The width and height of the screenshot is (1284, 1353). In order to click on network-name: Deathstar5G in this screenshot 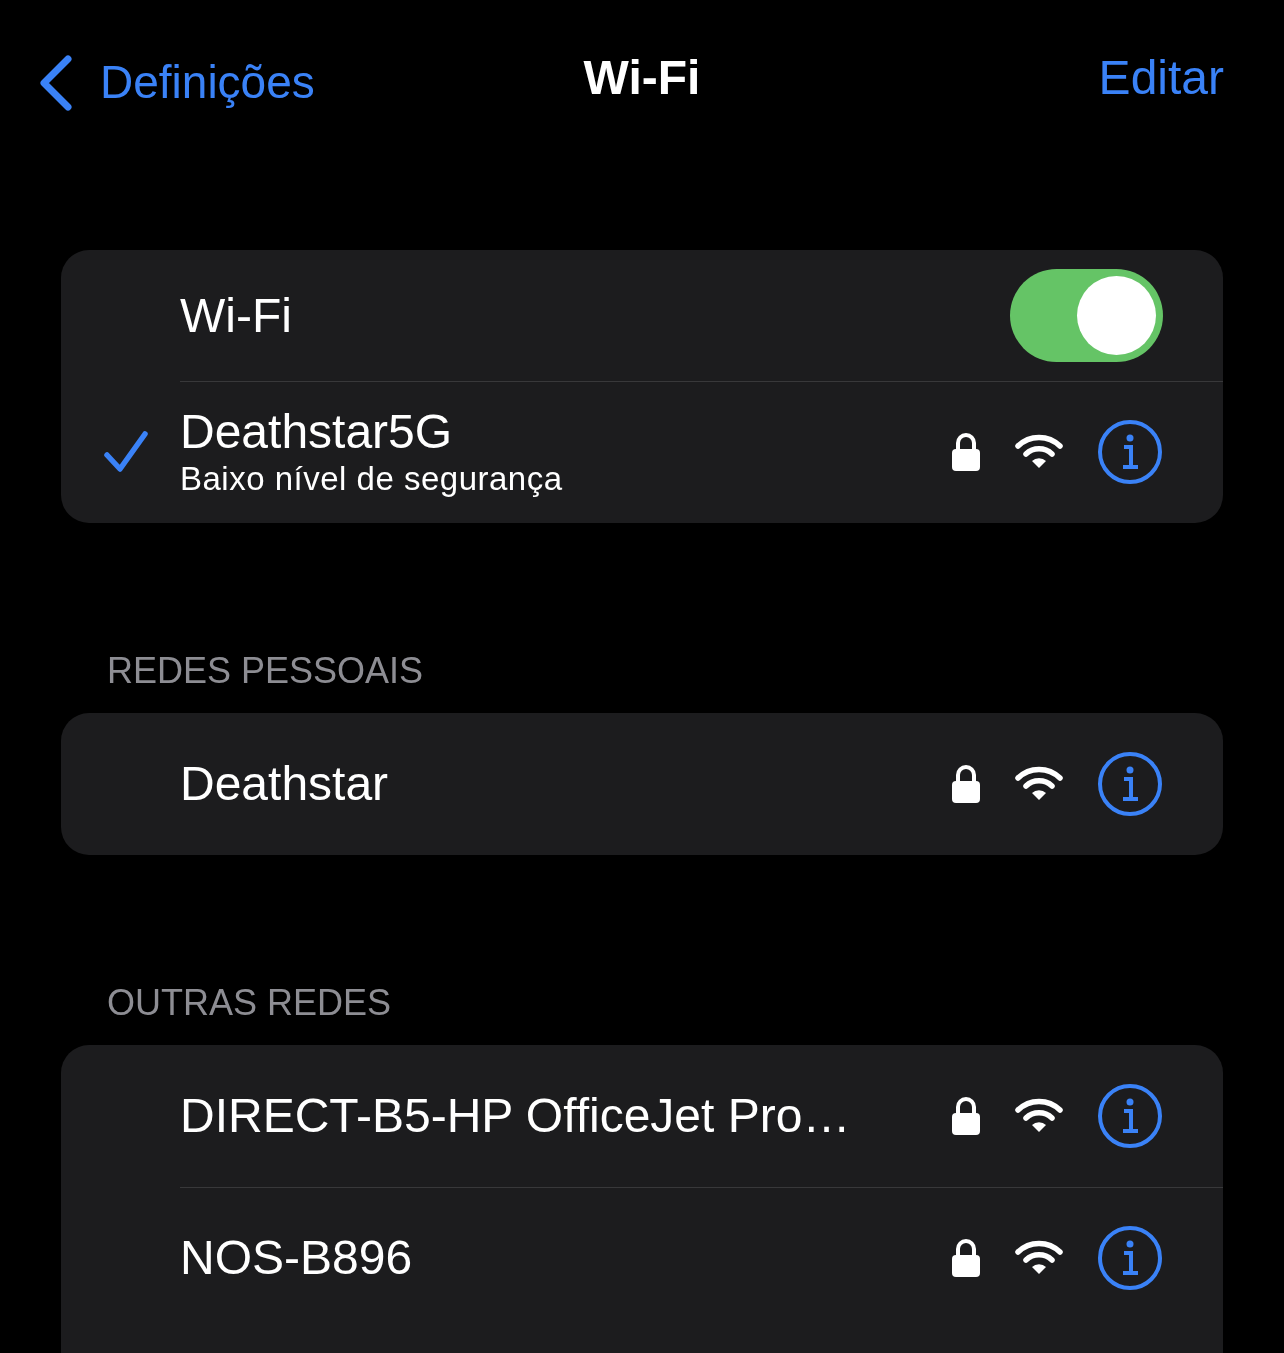, I will do `click(317, 432)`.